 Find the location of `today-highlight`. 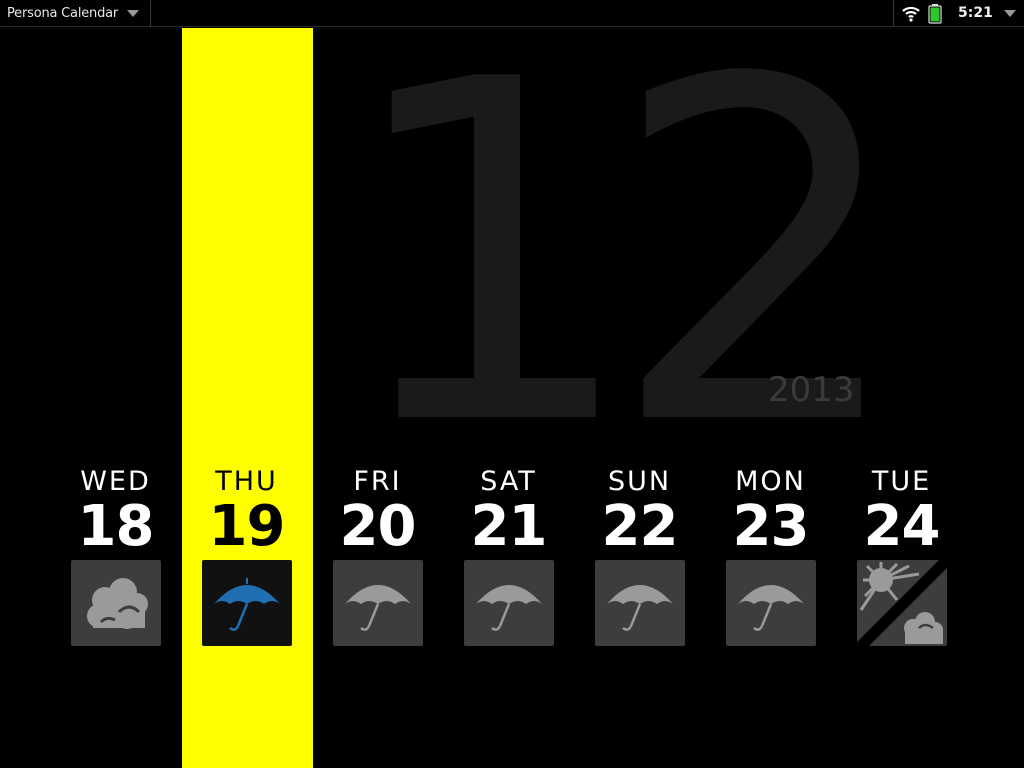

today-highlight is located at coordinates (247, 398).